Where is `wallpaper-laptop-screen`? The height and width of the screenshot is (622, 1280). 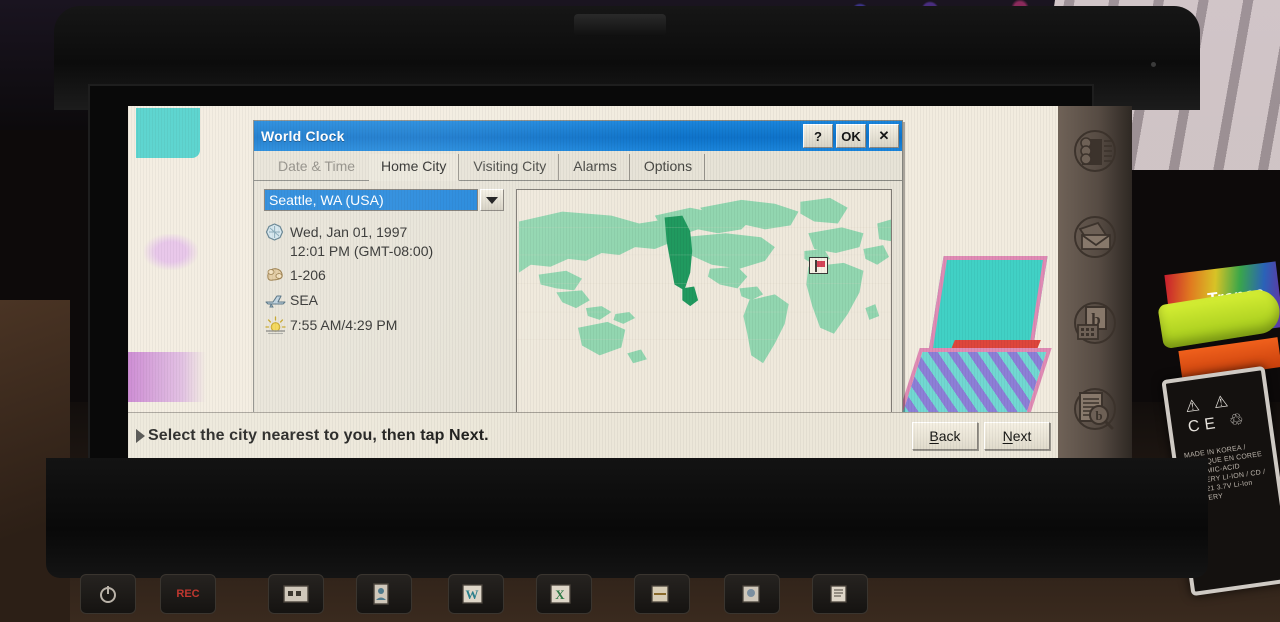 wallpaper-laptop-screen is located at coordinates (988, 304).